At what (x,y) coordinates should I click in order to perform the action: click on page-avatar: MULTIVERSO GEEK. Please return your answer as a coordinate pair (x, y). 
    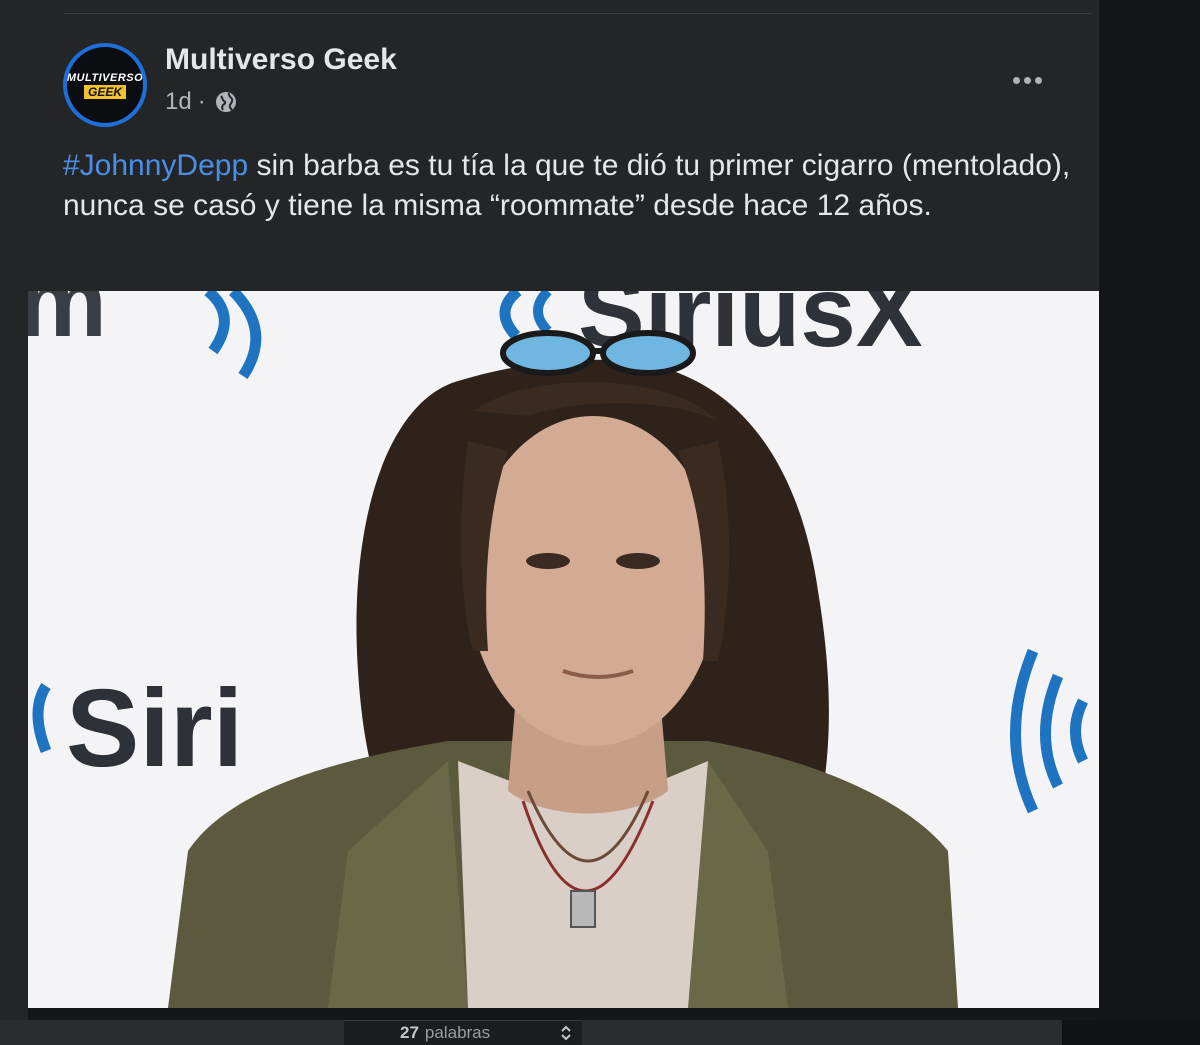
    Looking at the image, I should click on (105, 85).